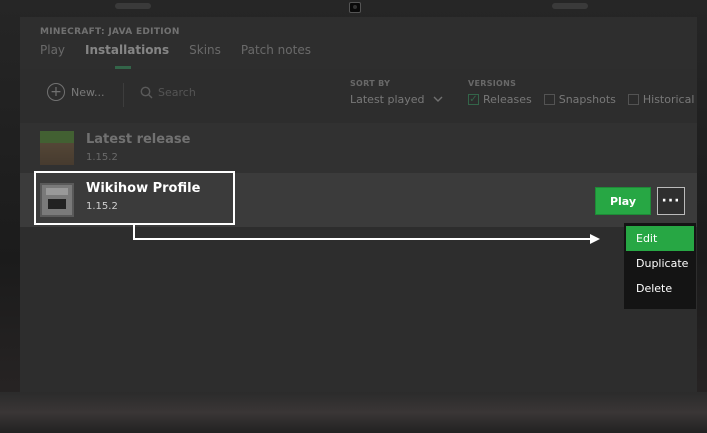  Describe the element at coordinates (363, 239) in the screenshot. I see `annotation-arrow-line` at that location.